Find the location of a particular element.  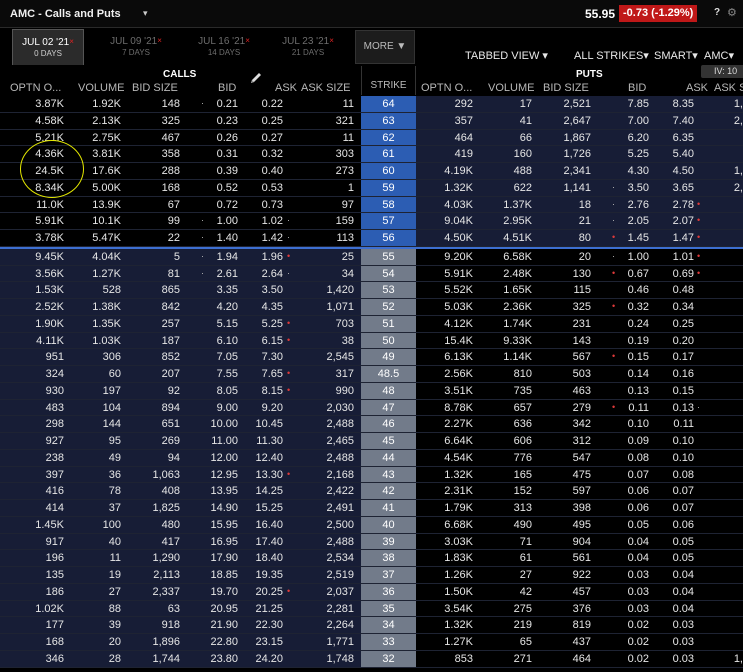

call-ask: 11.30 is located at coordinates (269, 441).